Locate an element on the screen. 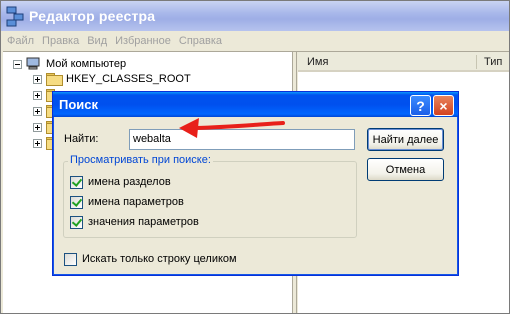 This screenshot has height=314, width=510. find-label: Найти: is located at coordinates (81, 139).